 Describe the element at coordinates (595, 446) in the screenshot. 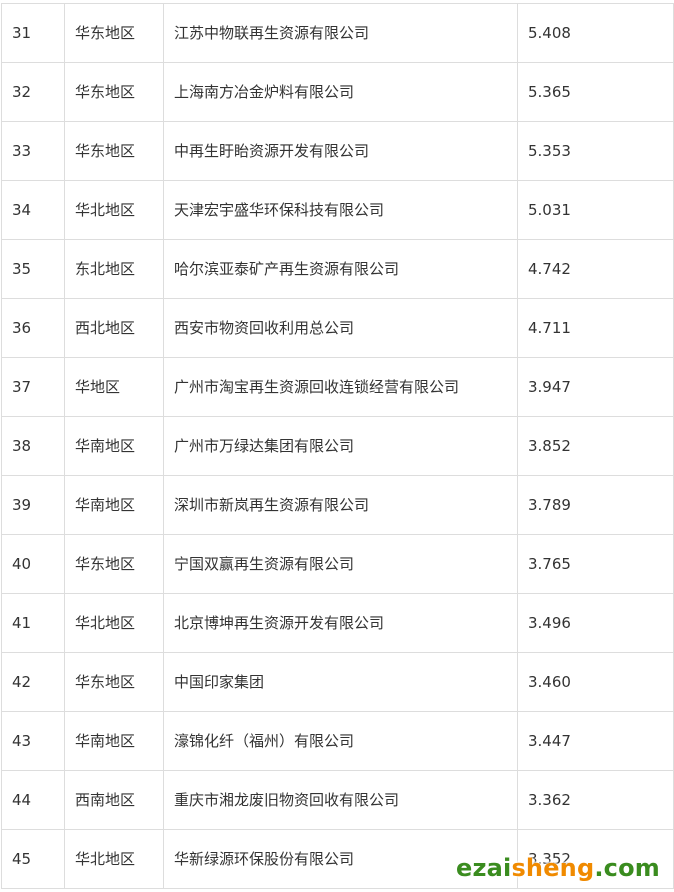

I see `value-cell: 3.852` at that location.